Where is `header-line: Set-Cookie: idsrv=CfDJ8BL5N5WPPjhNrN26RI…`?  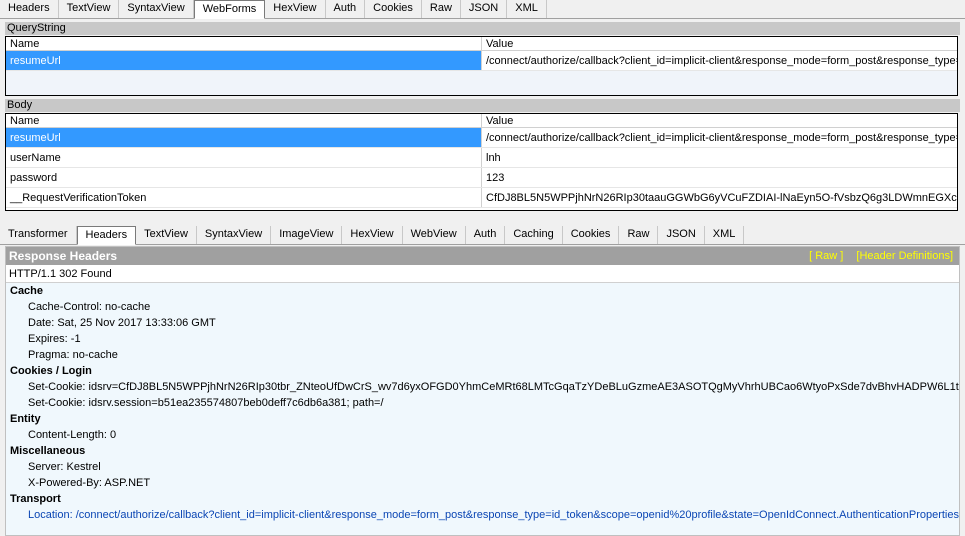
header-line: Set-Cookie: idsrv=CfDJ8BL5N5WPPjhNrN26RI… is located at coordinates (482, 387).